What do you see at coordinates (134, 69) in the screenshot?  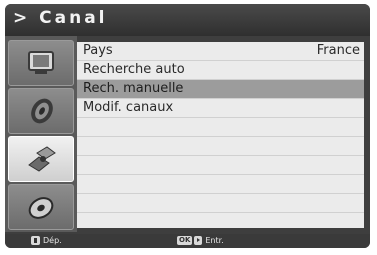 I see `menu-item-label: Recherche auto` at bounding box center [134, 69].